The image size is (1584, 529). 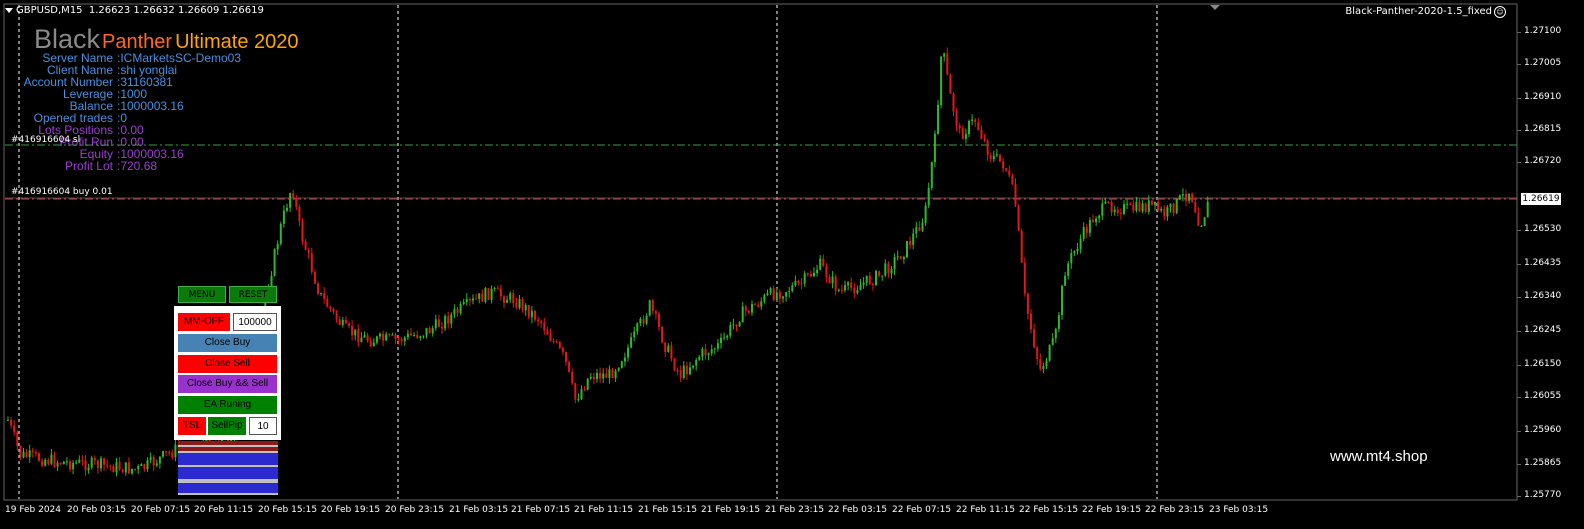 I want to click on brand-part-black: Black, so click(x=67, y=39).